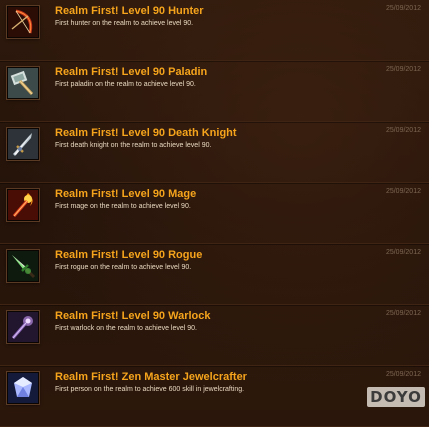 The image size is (429, 427). I want to click on achievement-title: Realm First! Level 90 Death Knight, so click(146, 133).